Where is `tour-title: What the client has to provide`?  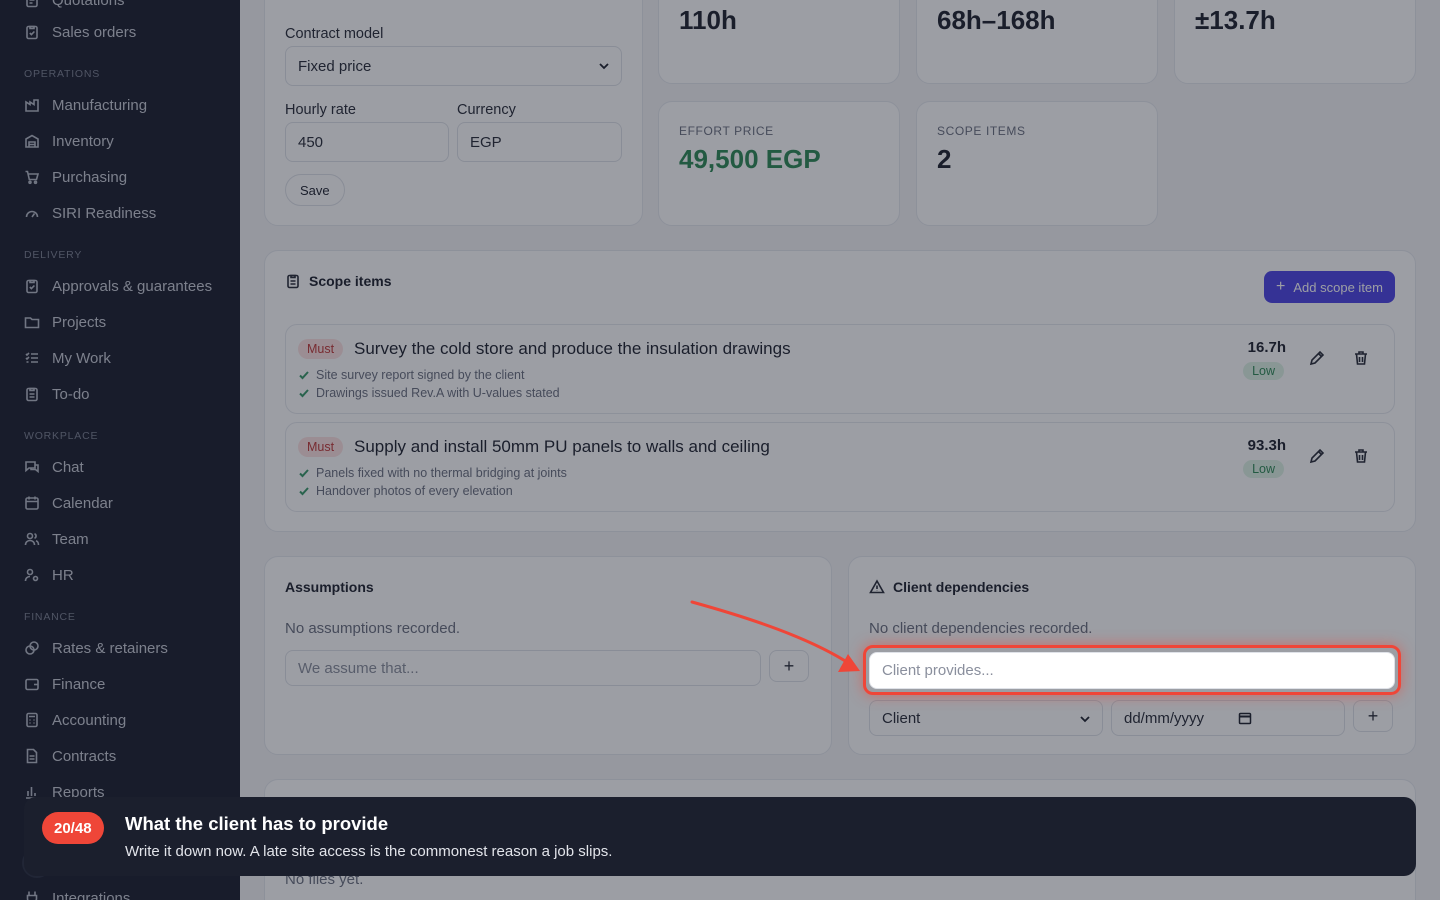
tour-title: What the client has to provide is located at coordinates (257, 823).